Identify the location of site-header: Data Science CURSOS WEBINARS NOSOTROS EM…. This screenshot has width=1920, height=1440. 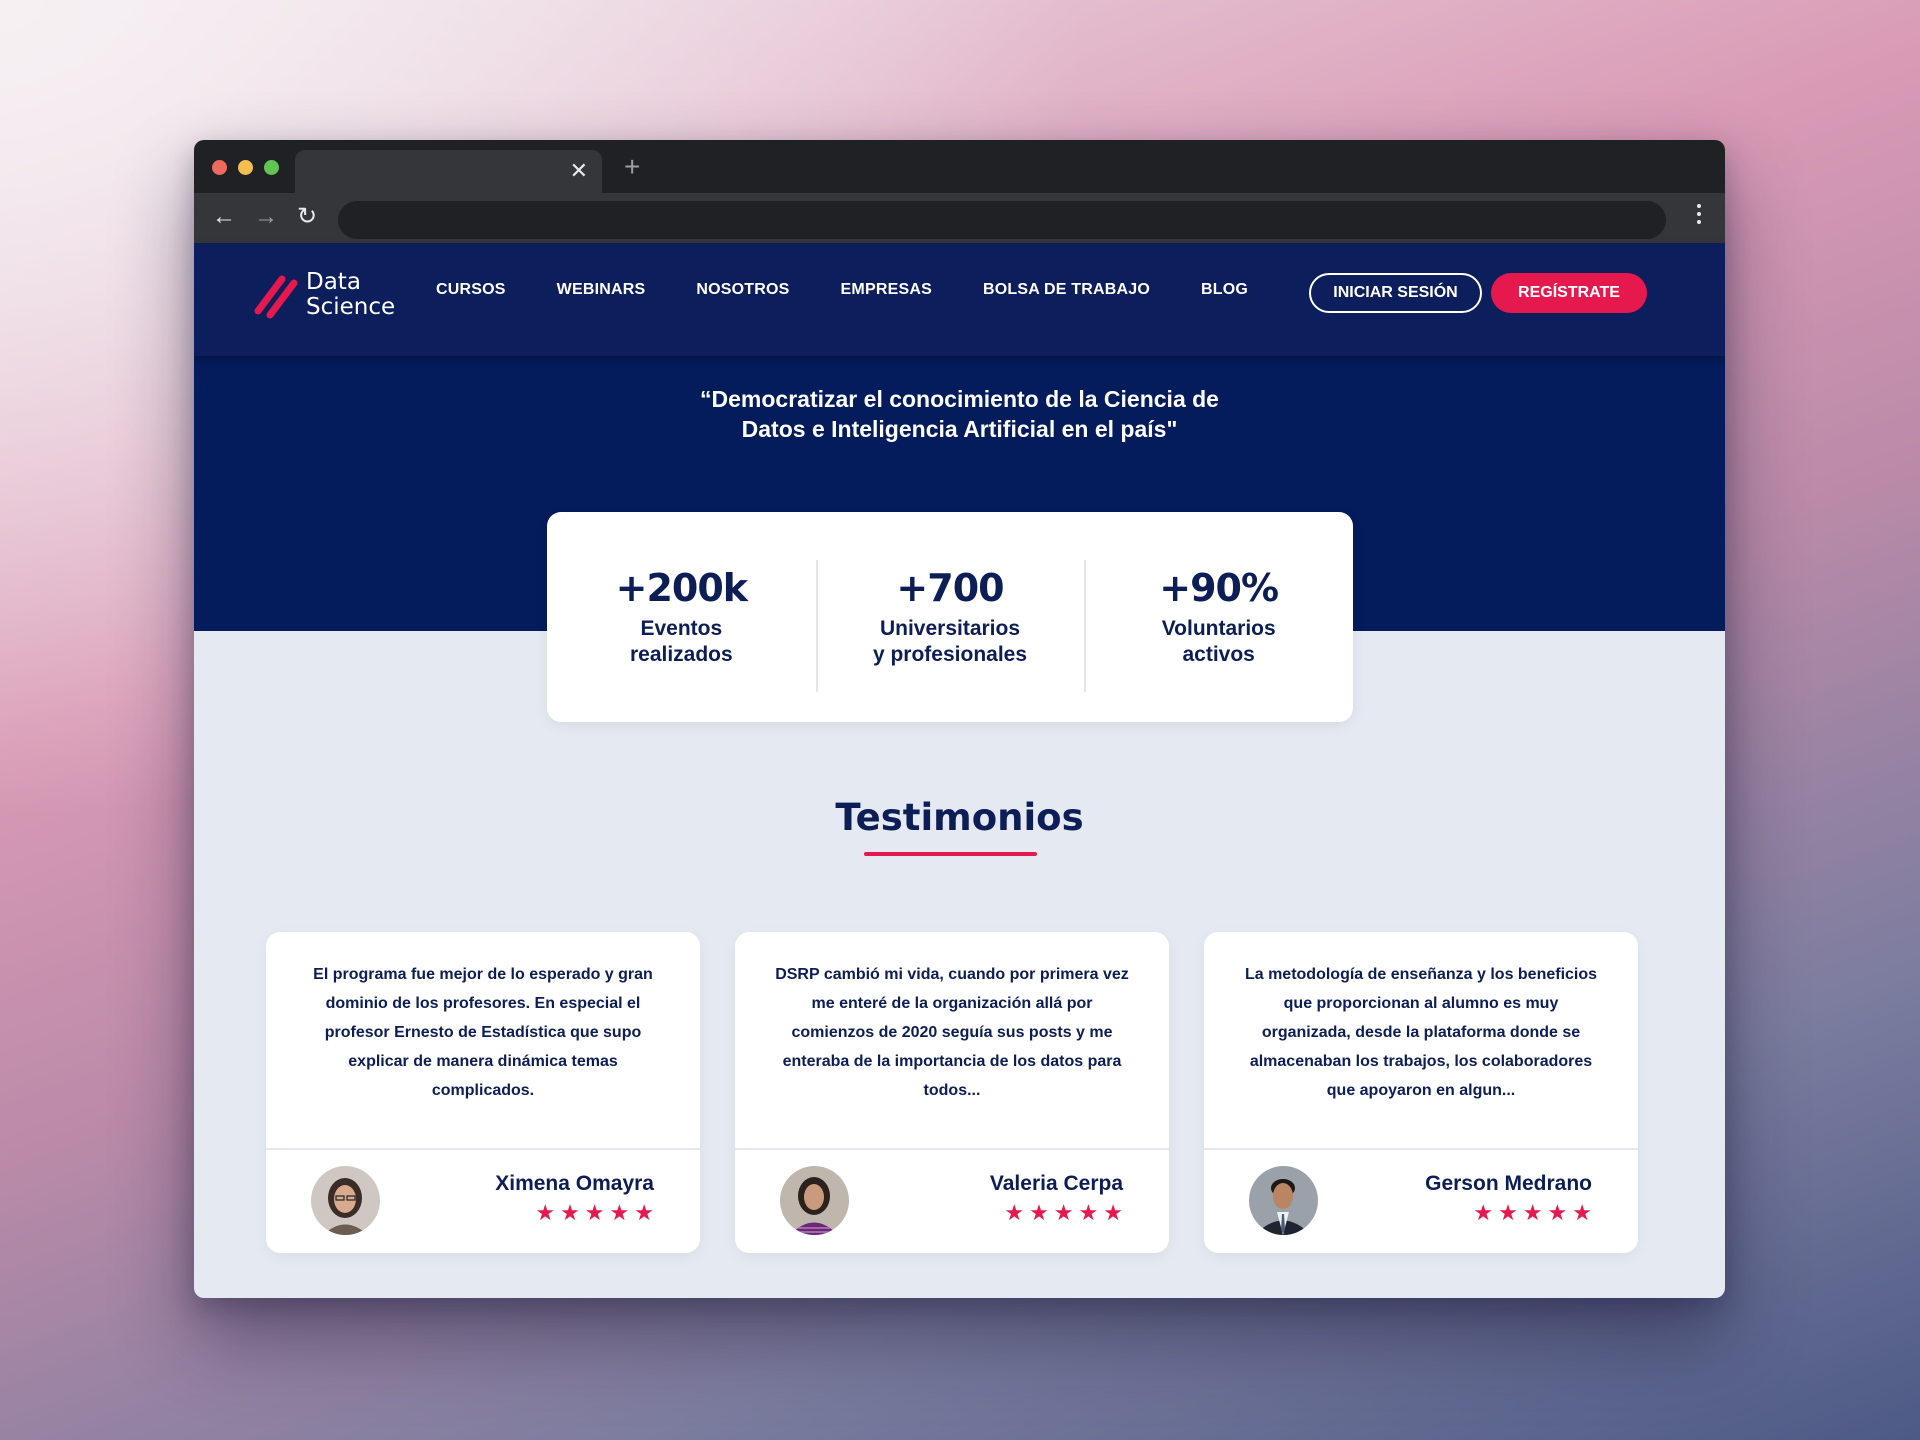
(959, 299).